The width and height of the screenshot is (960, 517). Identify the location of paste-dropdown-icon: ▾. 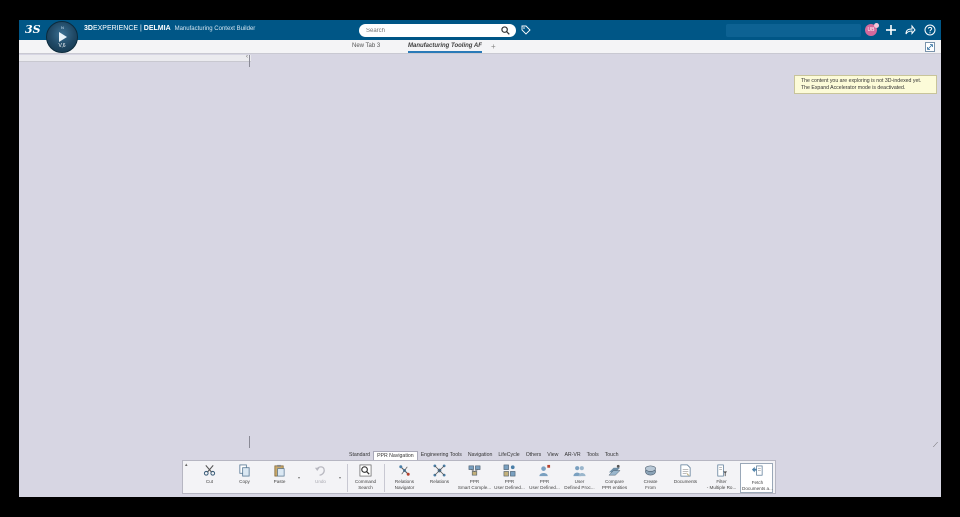
(299, 477).